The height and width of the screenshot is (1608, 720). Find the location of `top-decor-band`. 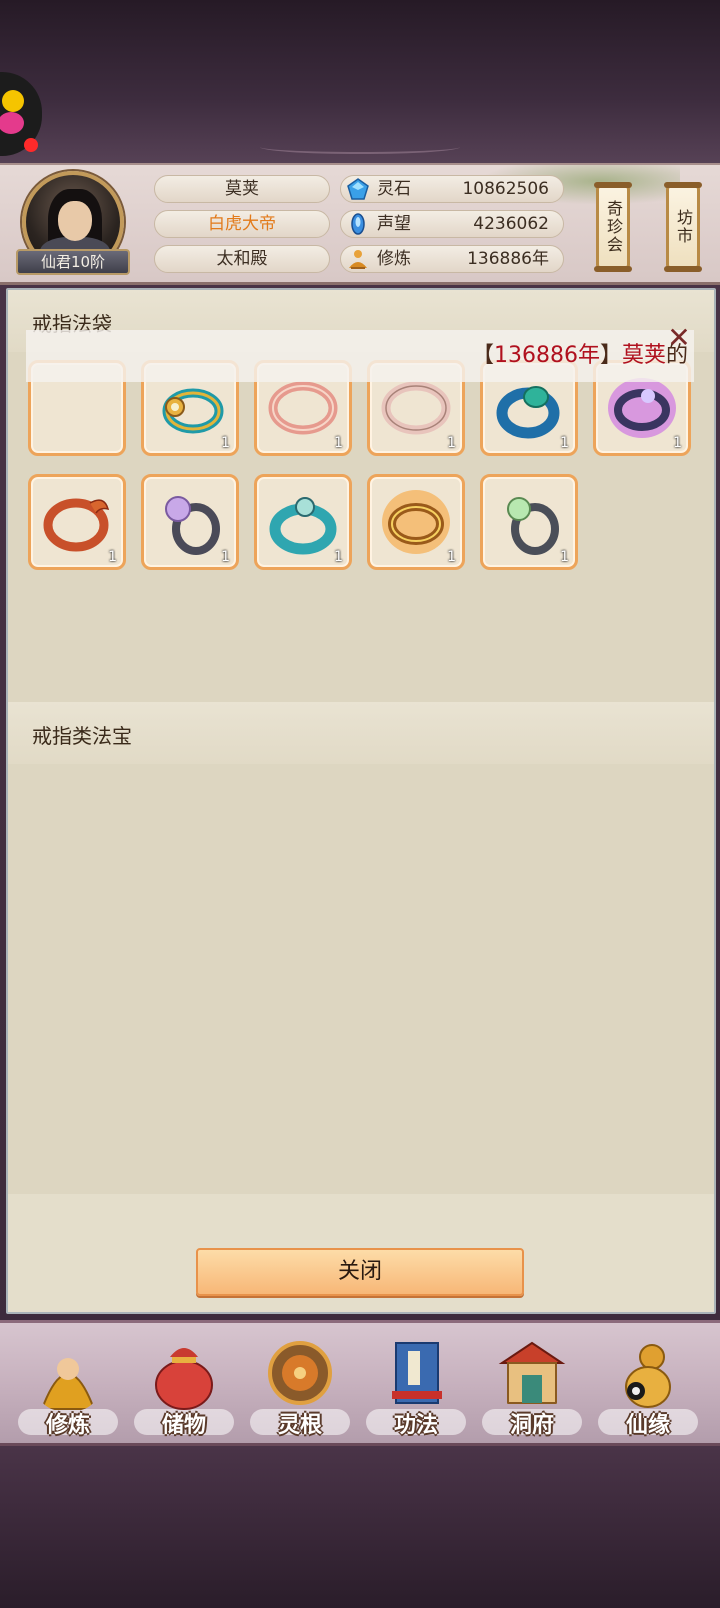

top-decor-band is located at coordinates (360, 82).